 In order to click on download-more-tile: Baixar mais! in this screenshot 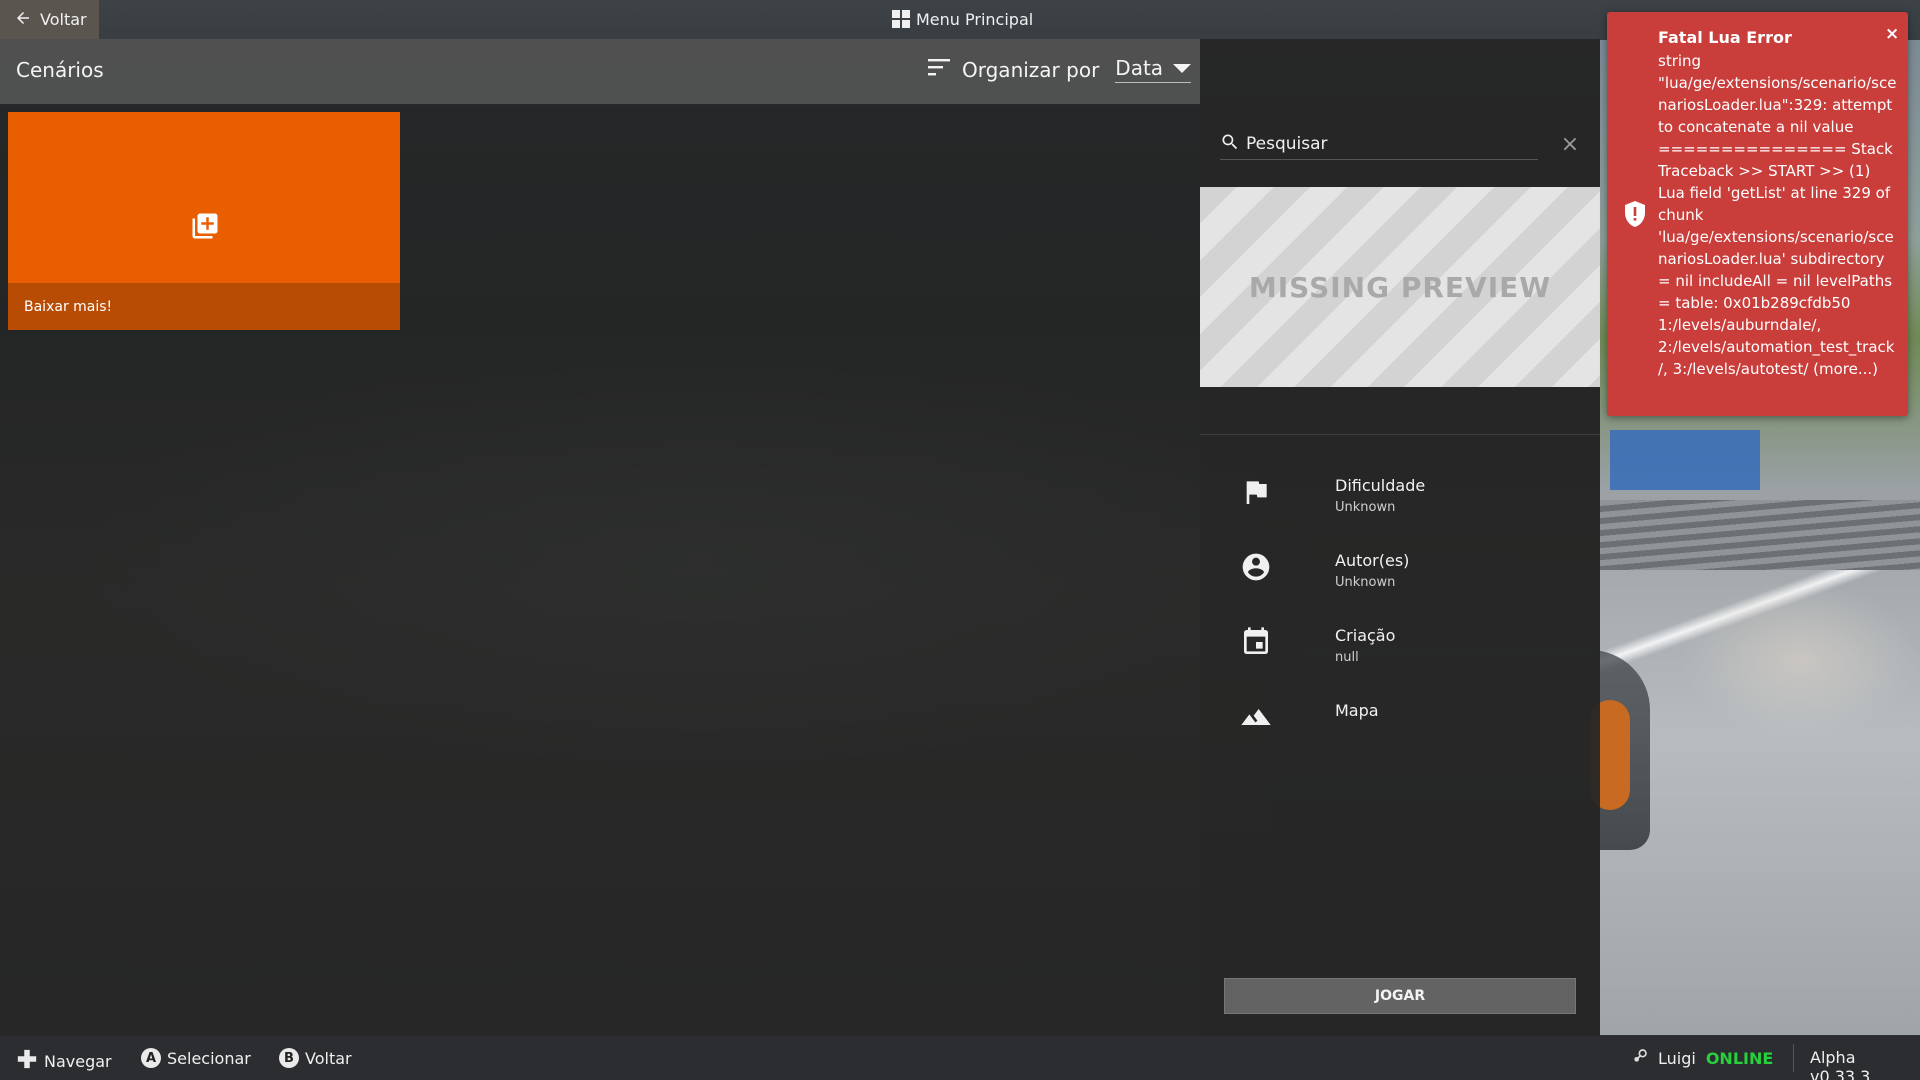, I will do `click(204, 221)`.